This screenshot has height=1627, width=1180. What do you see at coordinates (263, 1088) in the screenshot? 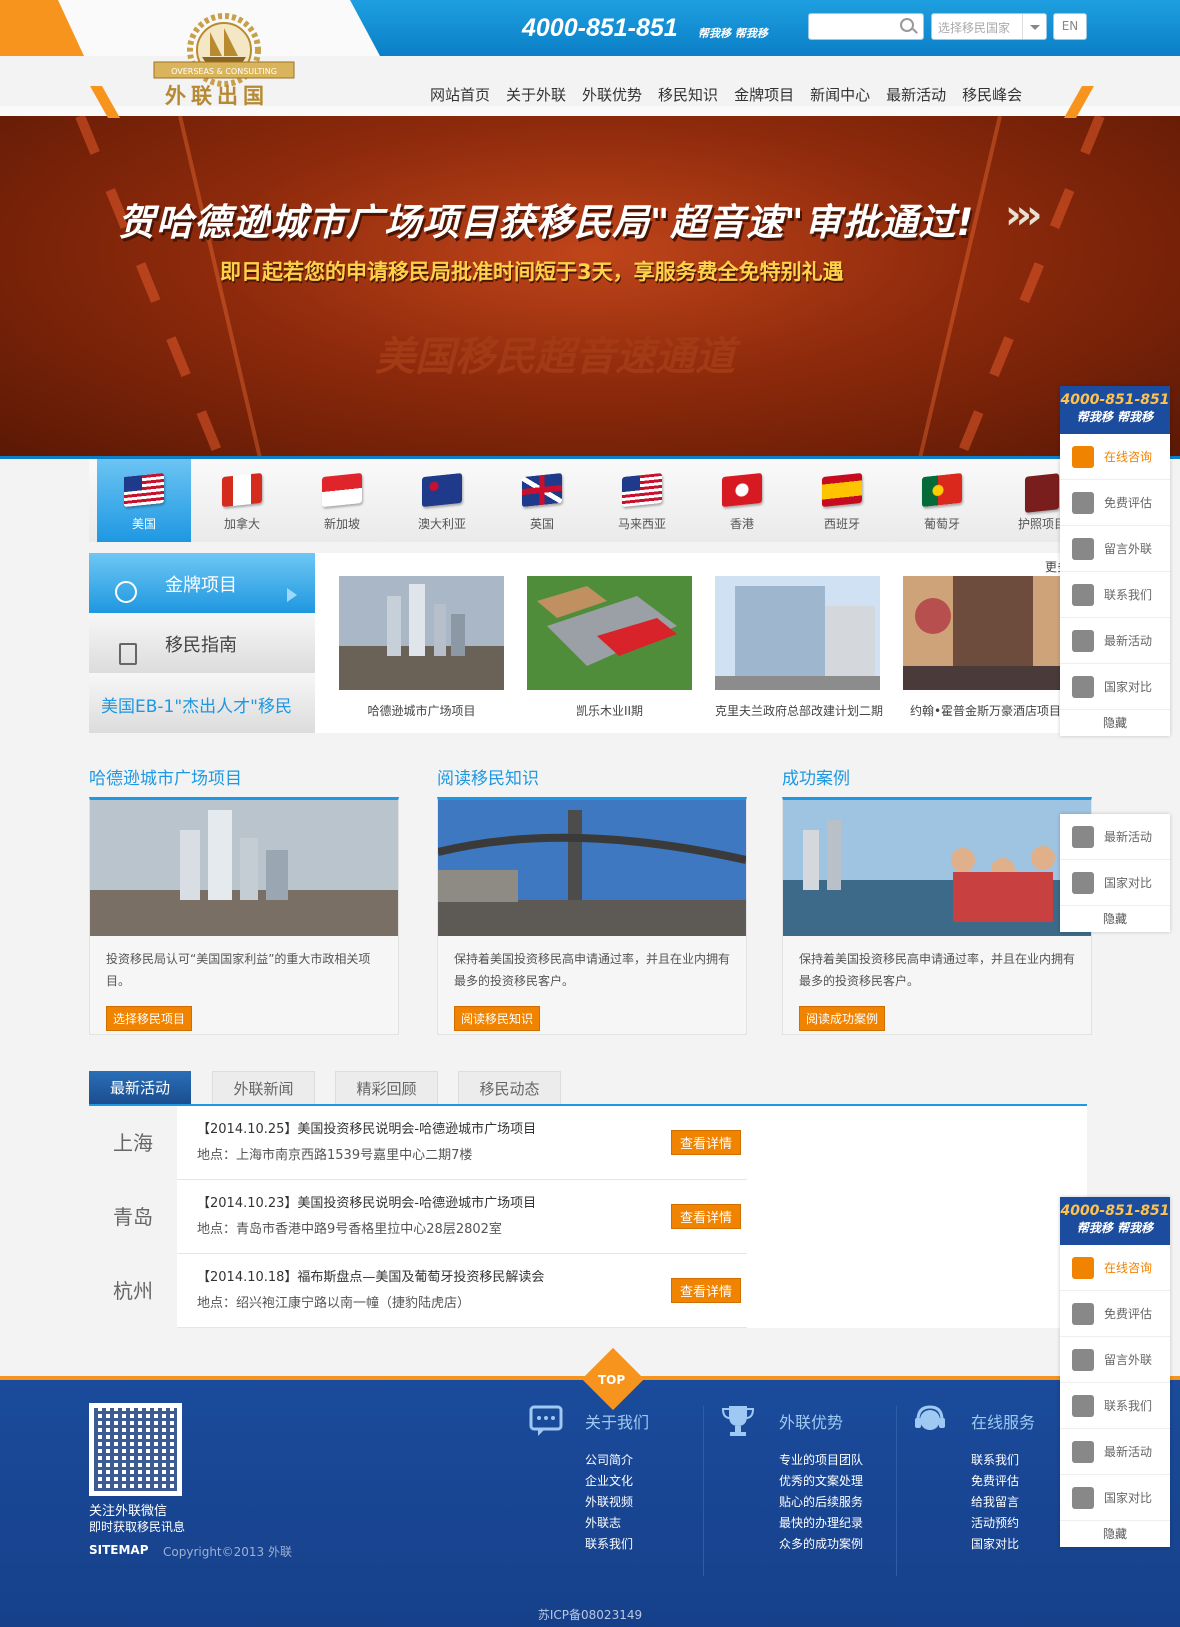
I see `tab-company-news: 外联新闻` at bounding box center [263, 1088].